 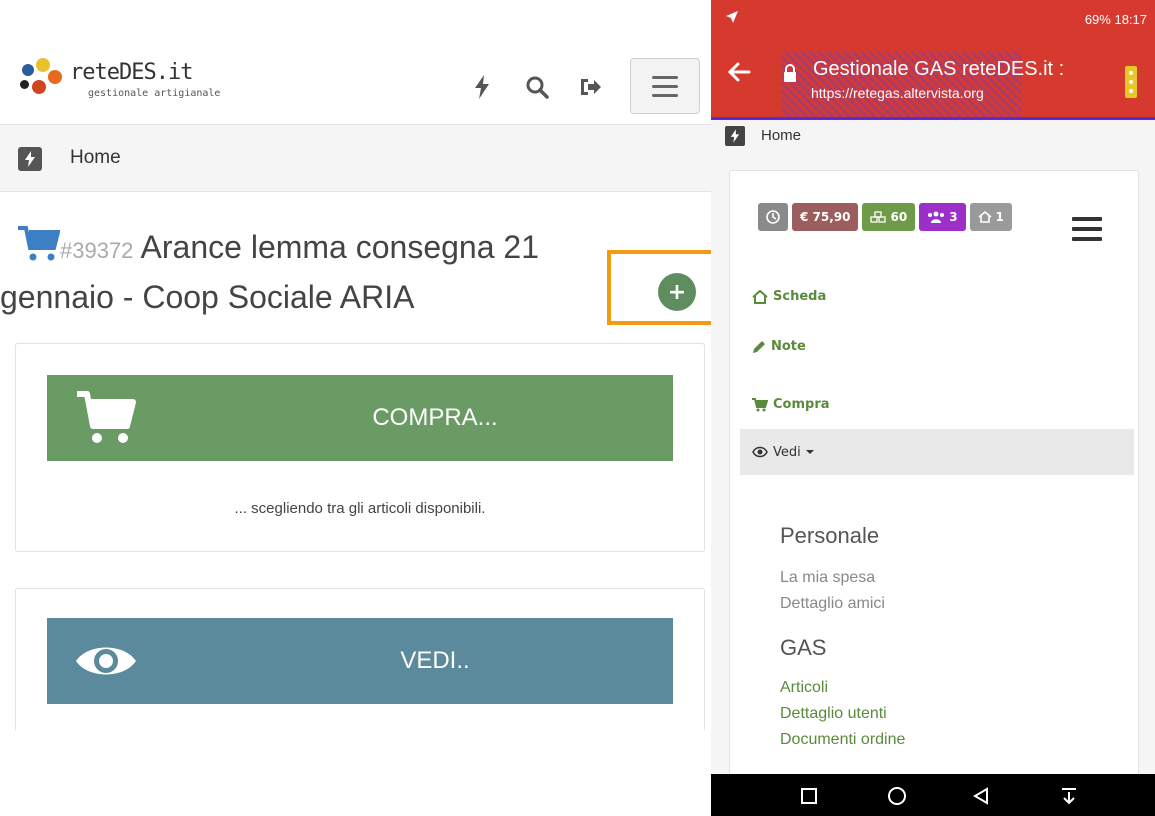 I want to click on logo-subtitle: gestionale artigianale, so click(x=154, y=93).